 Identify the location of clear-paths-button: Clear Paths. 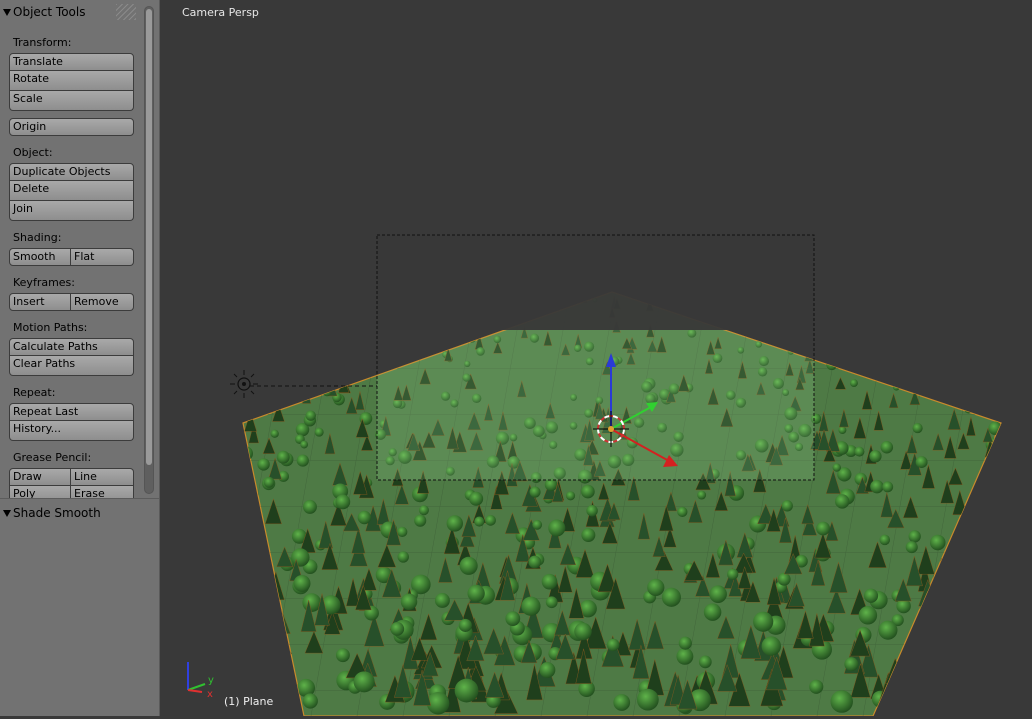
(71, 366).